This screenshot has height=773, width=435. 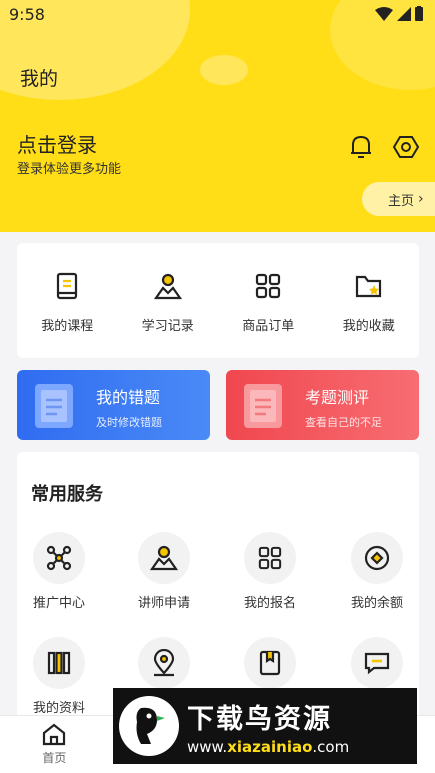 What do you see at coordinates (376, 603) in the screenshot?
I see `service-label: 我的余额` at bounding box center [376, 603].